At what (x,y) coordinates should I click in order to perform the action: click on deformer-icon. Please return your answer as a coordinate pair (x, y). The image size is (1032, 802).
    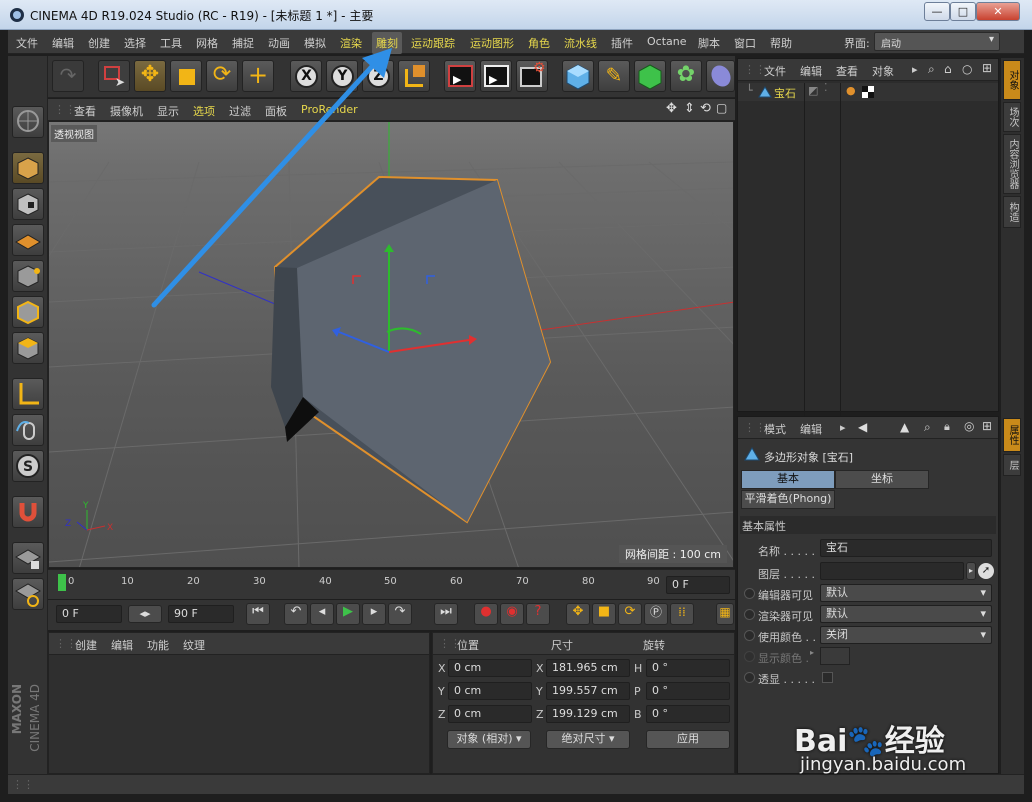
    Looking at the image, I should click on (720, 76).